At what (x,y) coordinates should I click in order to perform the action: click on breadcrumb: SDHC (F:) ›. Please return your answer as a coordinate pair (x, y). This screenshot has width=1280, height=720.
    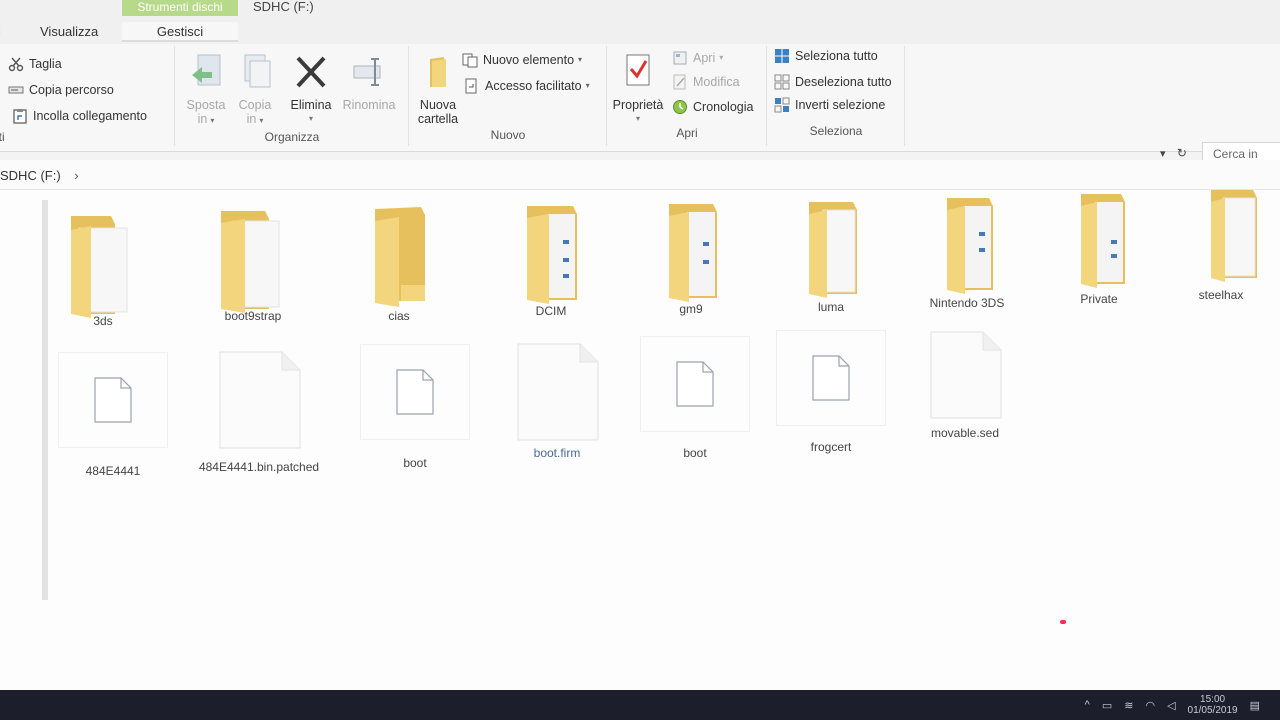
    Looking at the image, I should click on (39, 175).